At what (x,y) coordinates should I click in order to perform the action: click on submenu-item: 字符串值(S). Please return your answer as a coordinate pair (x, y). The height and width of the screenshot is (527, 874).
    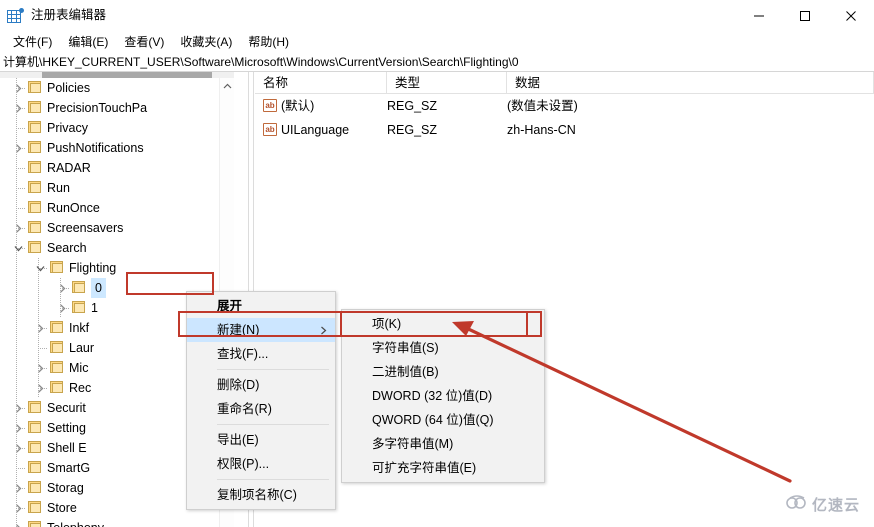
    Looking at the image, I should click on (443, 348).